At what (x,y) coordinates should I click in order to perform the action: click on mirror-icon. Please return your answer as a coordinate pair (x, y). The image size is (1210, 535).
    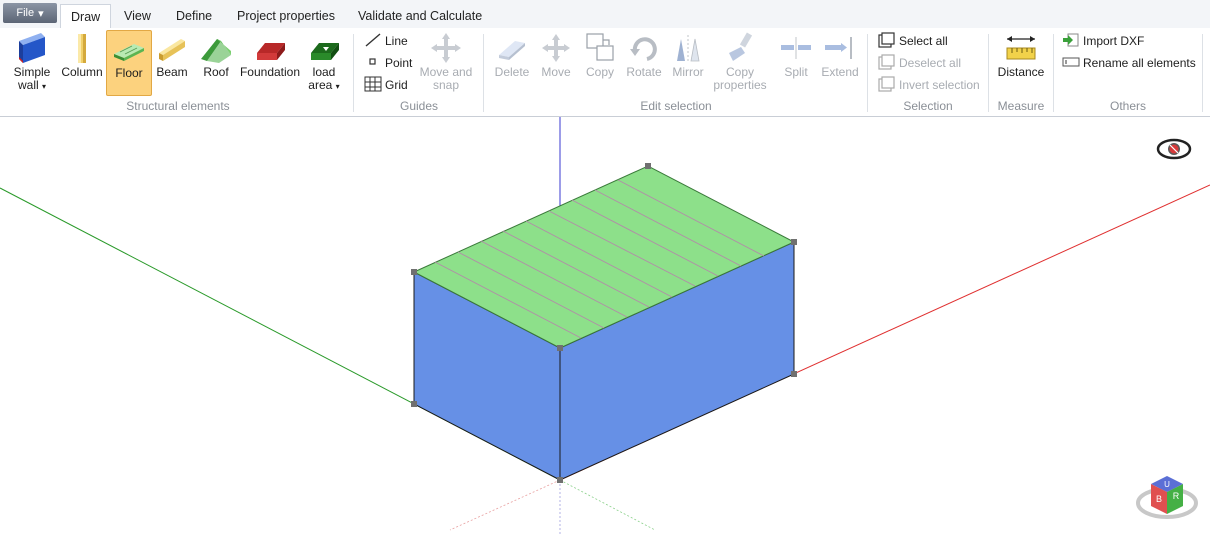
    Looking at the image, I should click on (688, 48).